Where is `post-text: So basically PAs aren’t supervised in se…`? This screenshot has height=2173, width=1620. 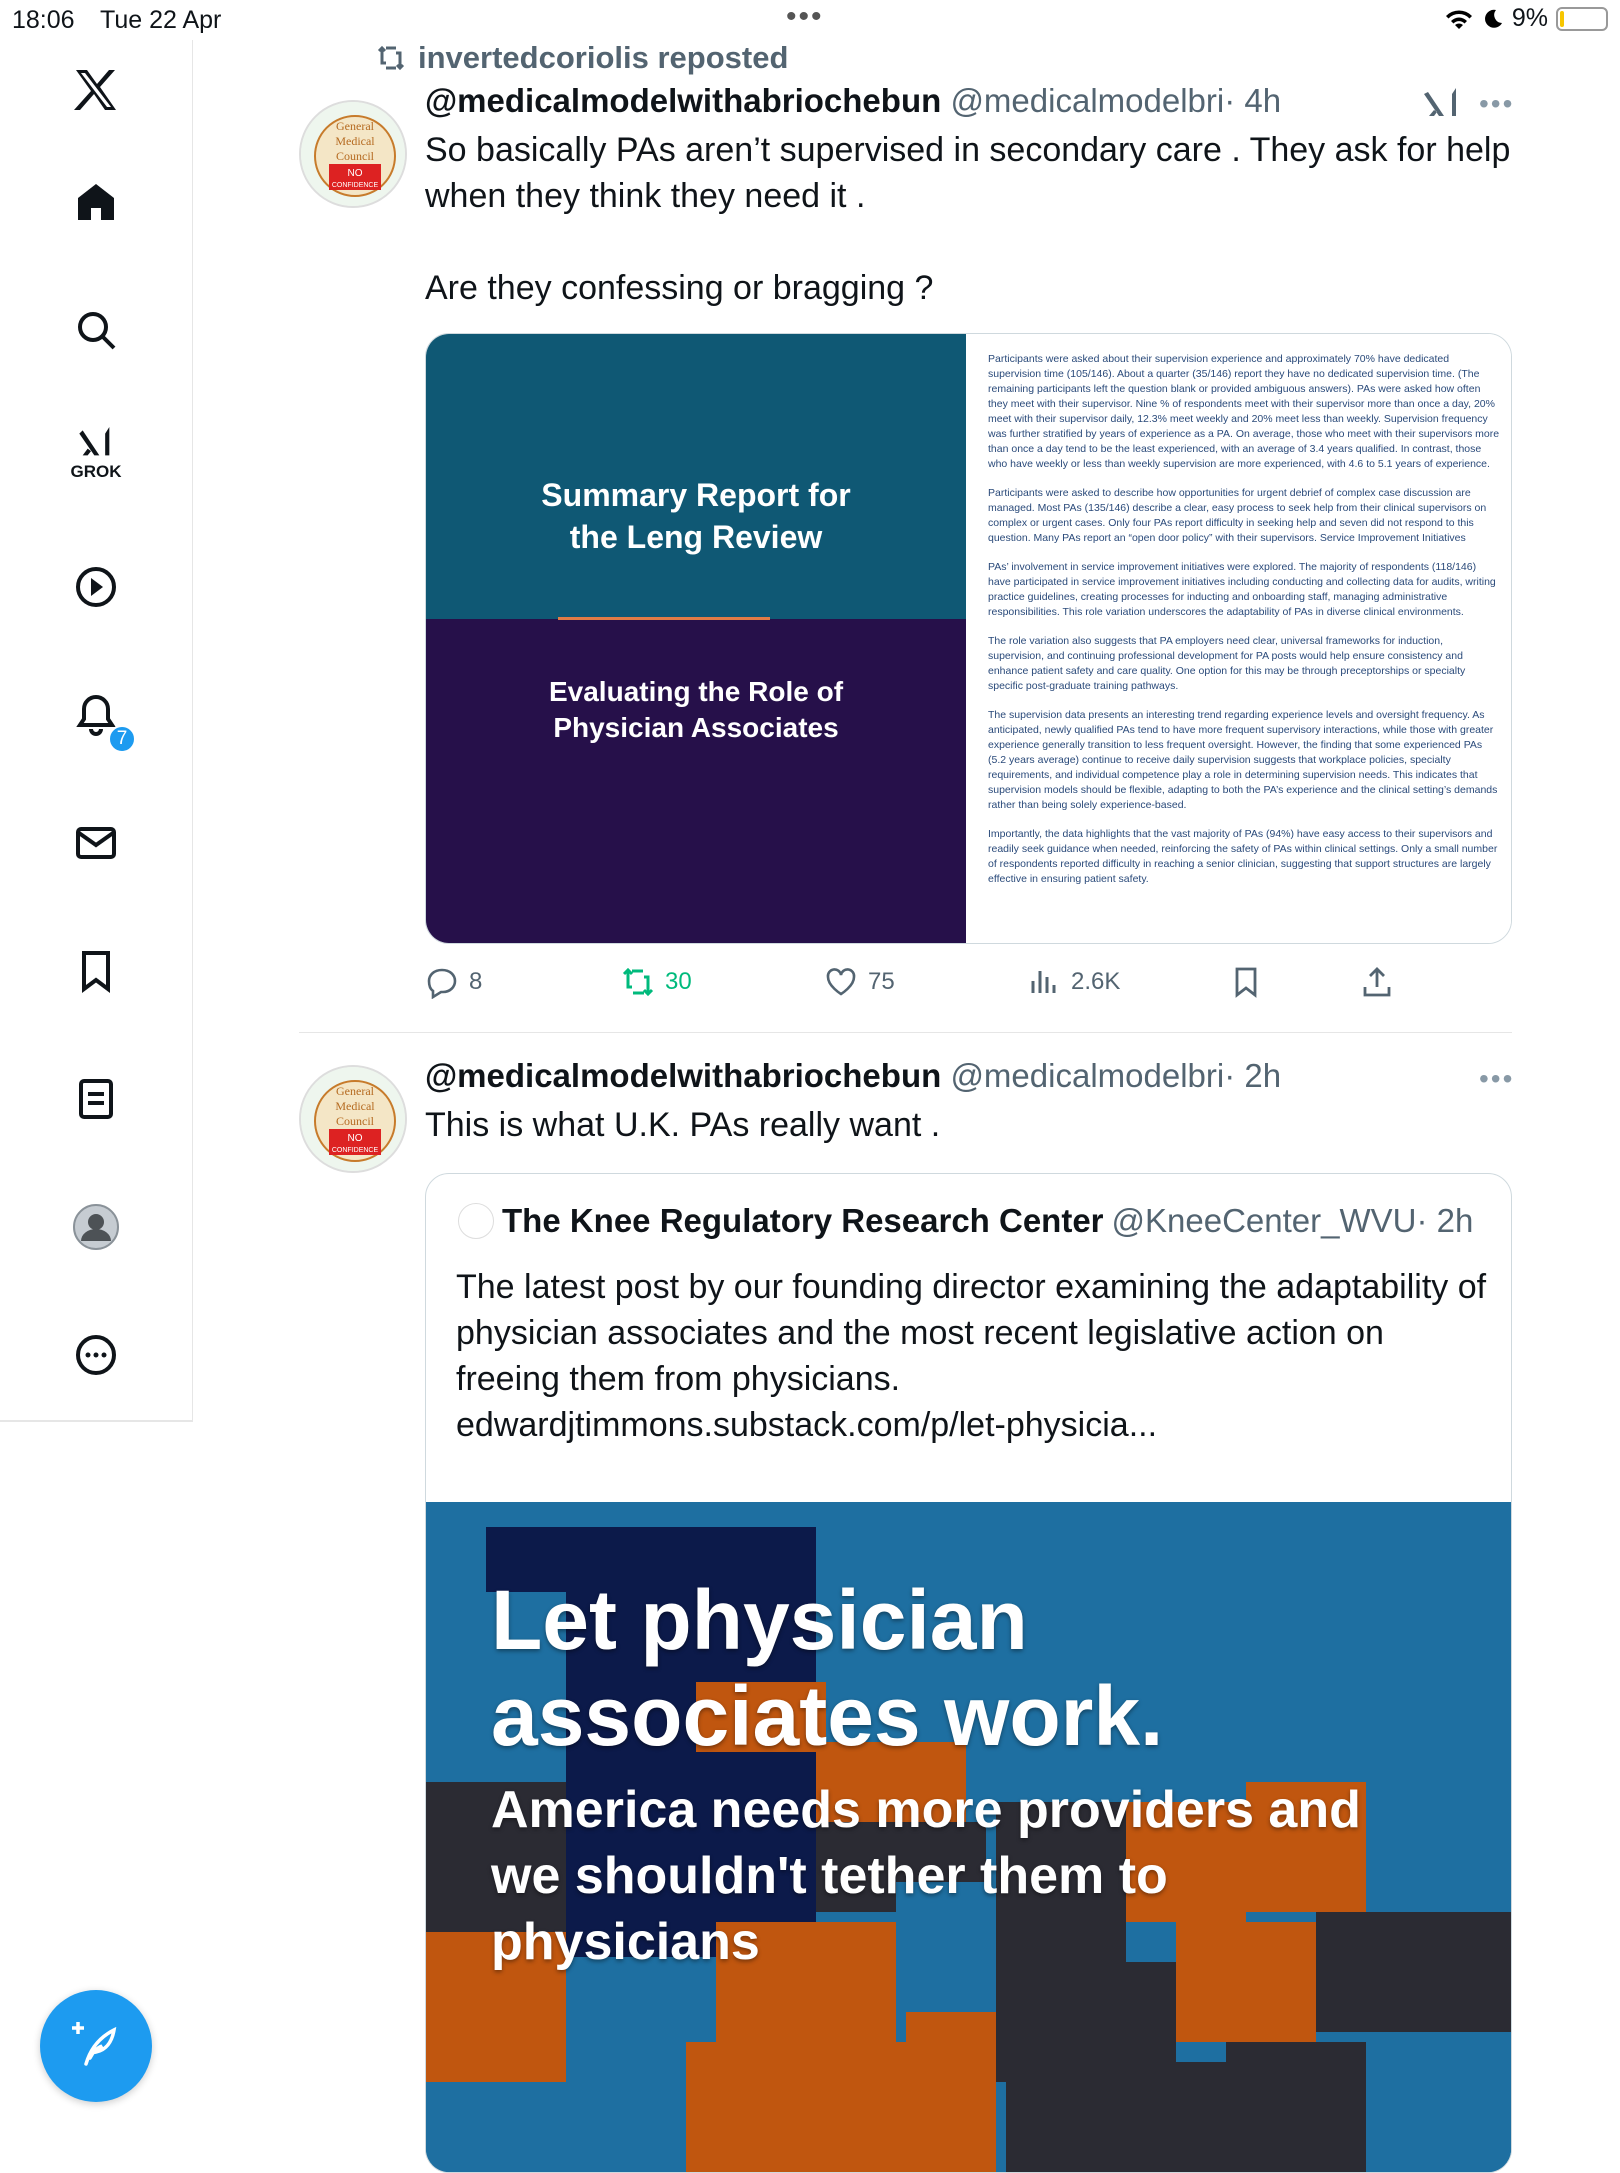
post-text: So basically PAs aren’t supervised in se… is located at coordinates (968, 219).